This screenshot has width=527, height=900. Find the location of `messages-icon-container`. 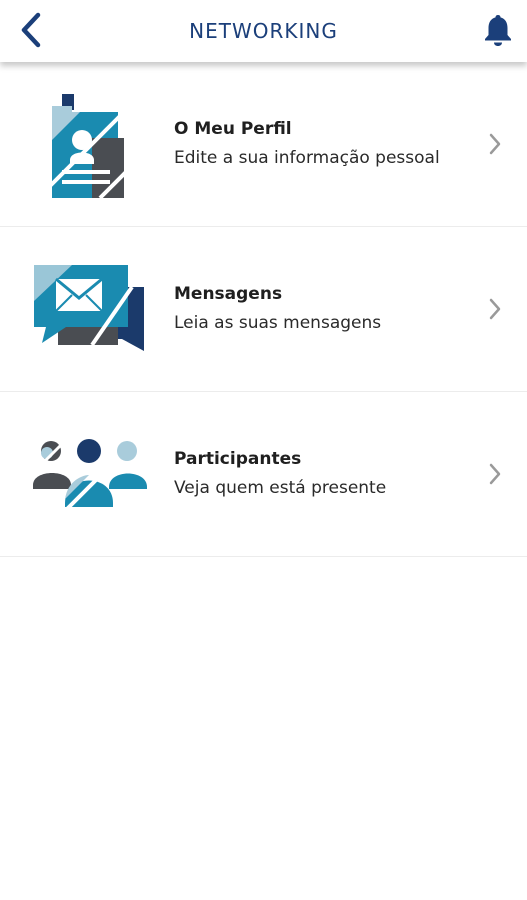

messages-icon-container is located at coordinates (90, 309).